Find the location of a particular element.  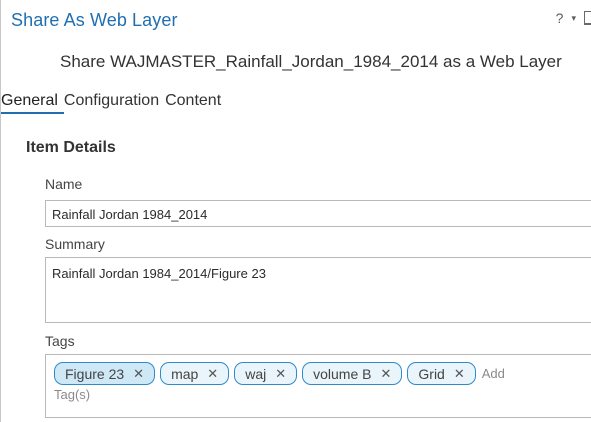

tab-strip: General Configuration Content is located at coordinates (114, 103).